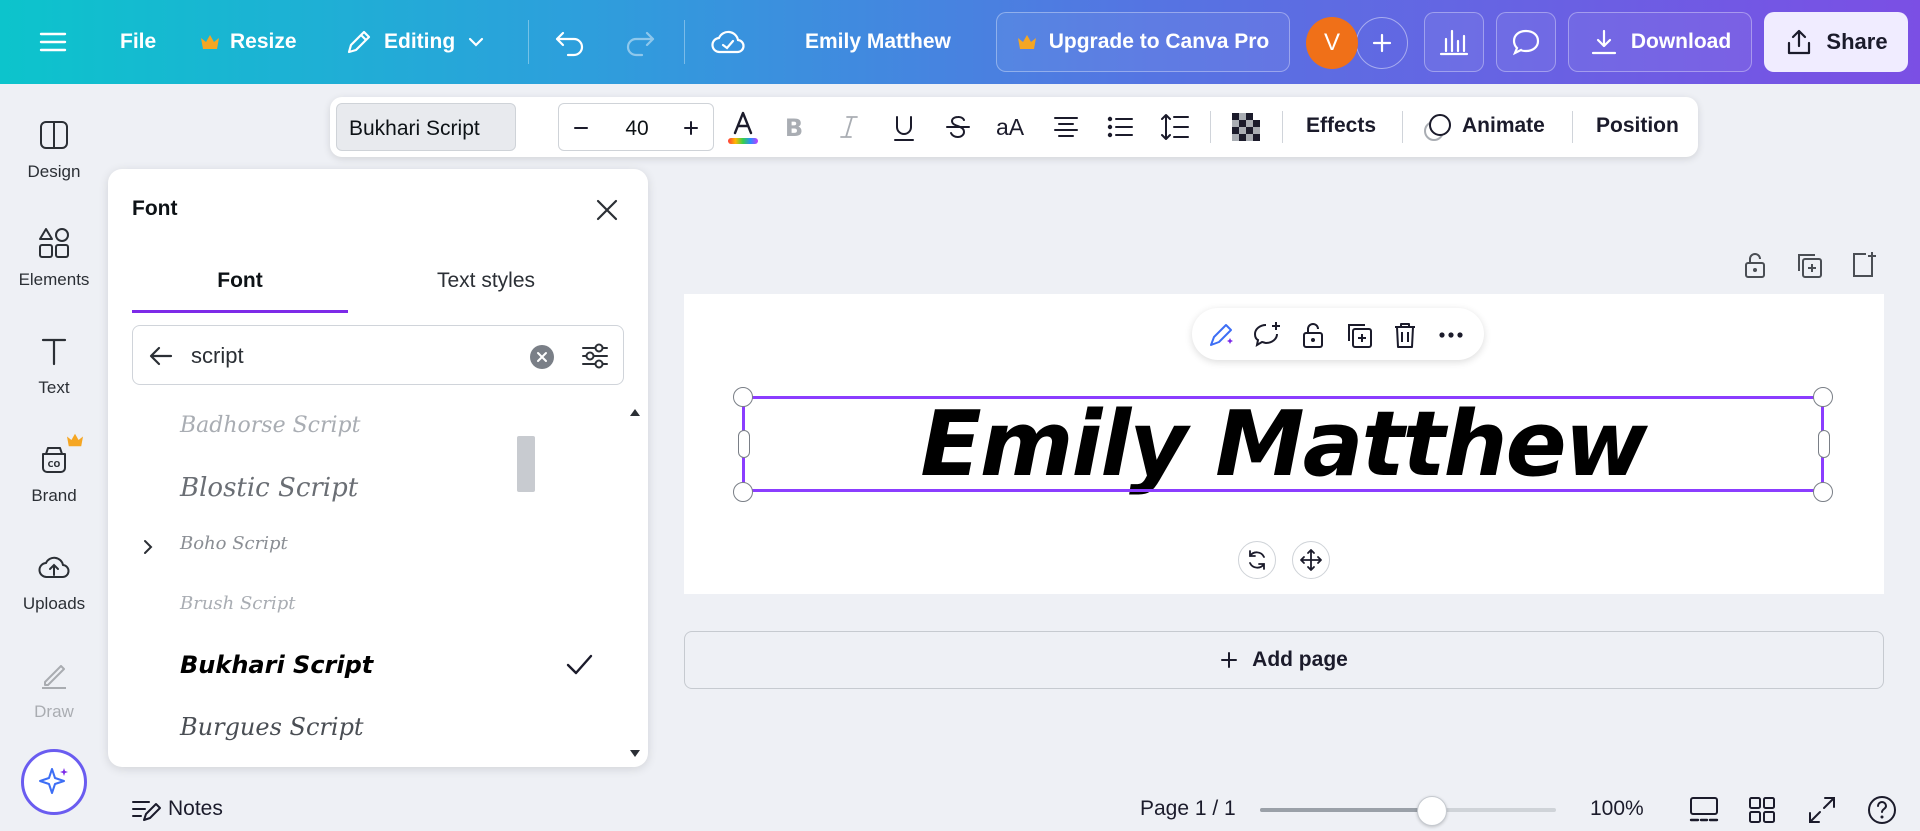  I want to click on zoom-slider-handle, so click(1431, 811).